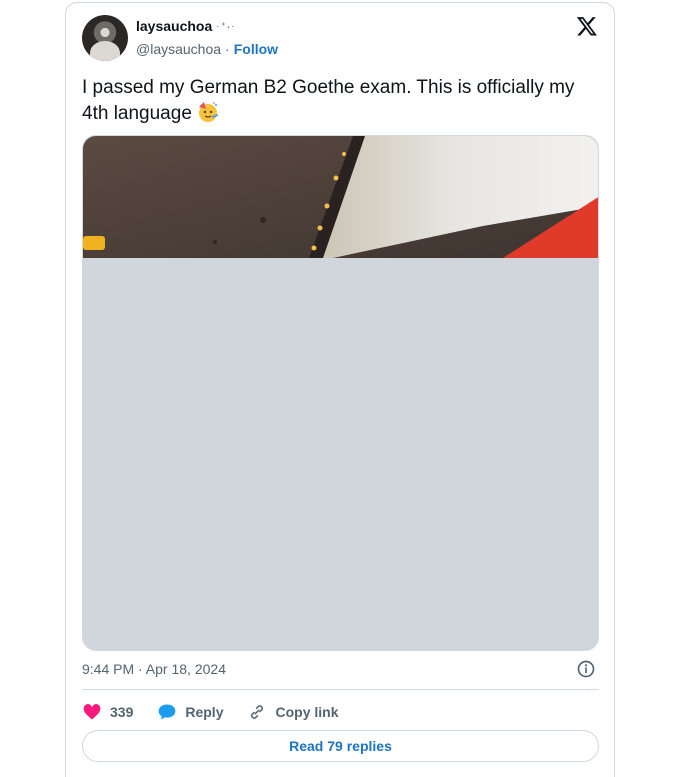 The width and height of the screenshot is (680, 777). Describe the element at coordinates (105, 38) in the screenshot. I see `avatar` at that location.